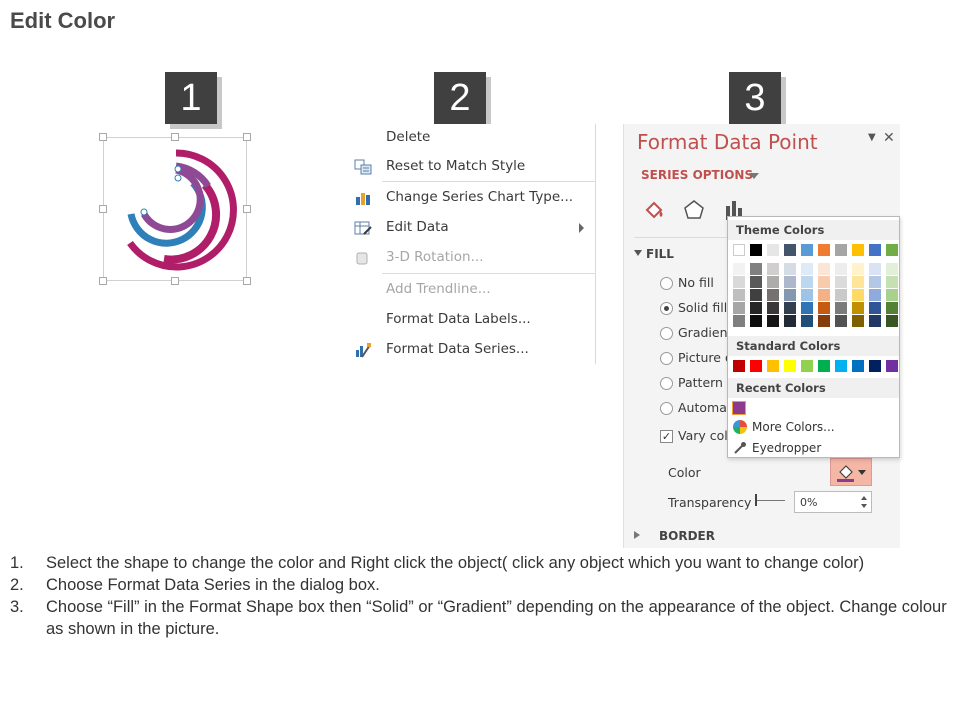 The width and height of the screenshot is (960, 720). What do you see at coordinates (178, 178) in the screenshot?
I see `point-handle` at bounding box center [178, 178].